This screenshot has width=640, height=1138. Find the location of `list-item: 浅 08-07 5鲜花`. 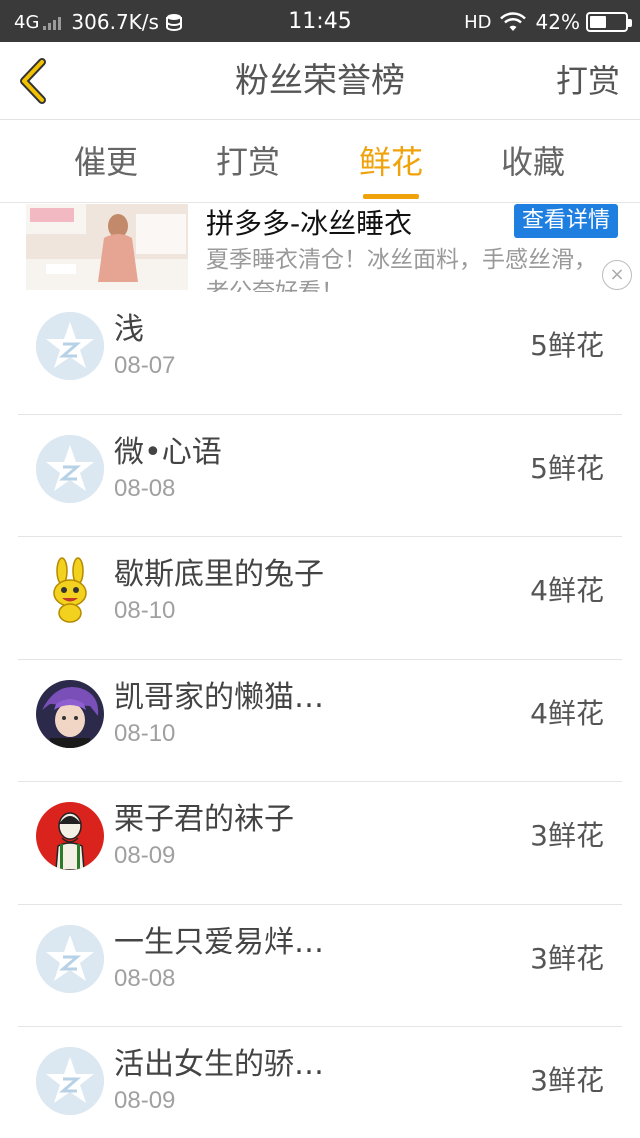

list-item: 浅 08-07 5鲜花 is located at coordinates (320, 353).